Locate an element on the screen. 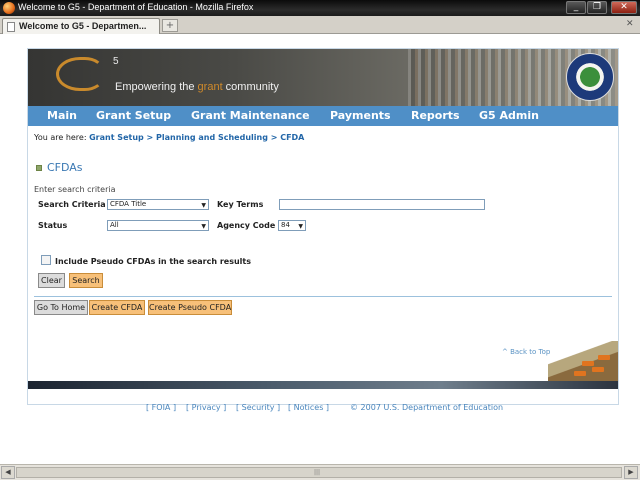  page-icon is located at coordinates (11, 27).